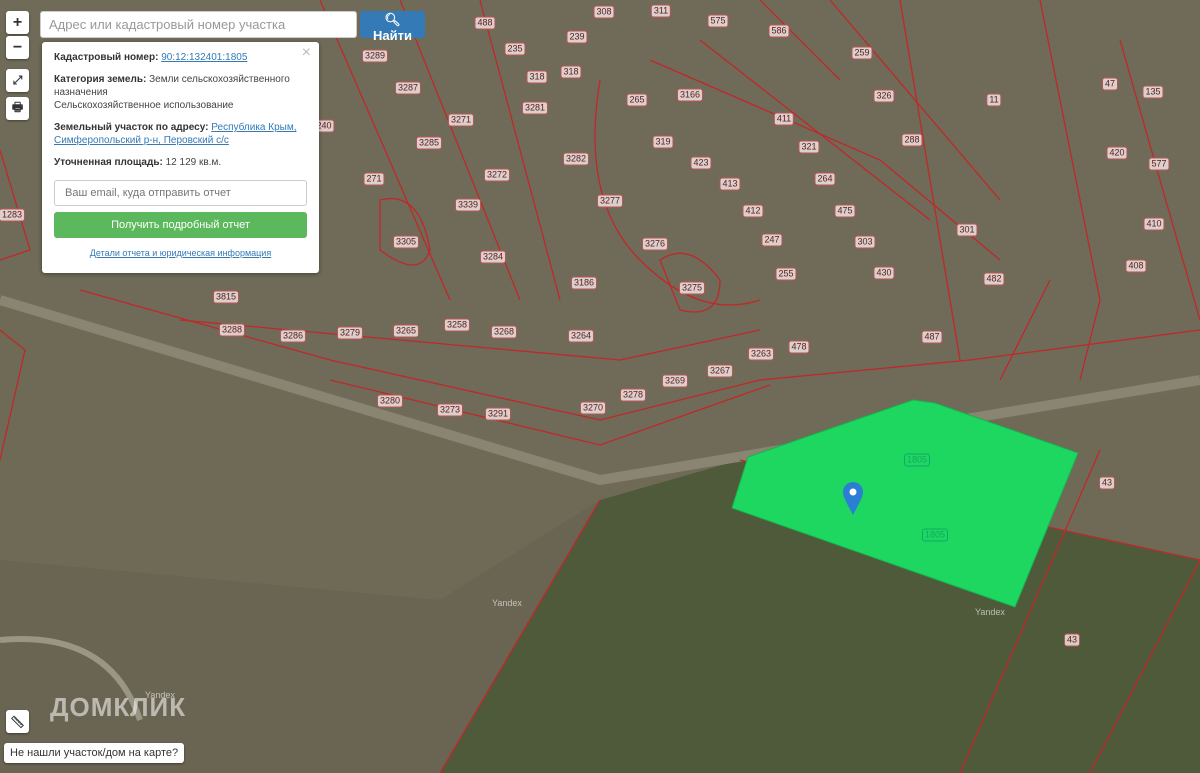  Describe the element at coordinates (637, 100) in the screenshot. I see `parcel-label: 265` at that location.